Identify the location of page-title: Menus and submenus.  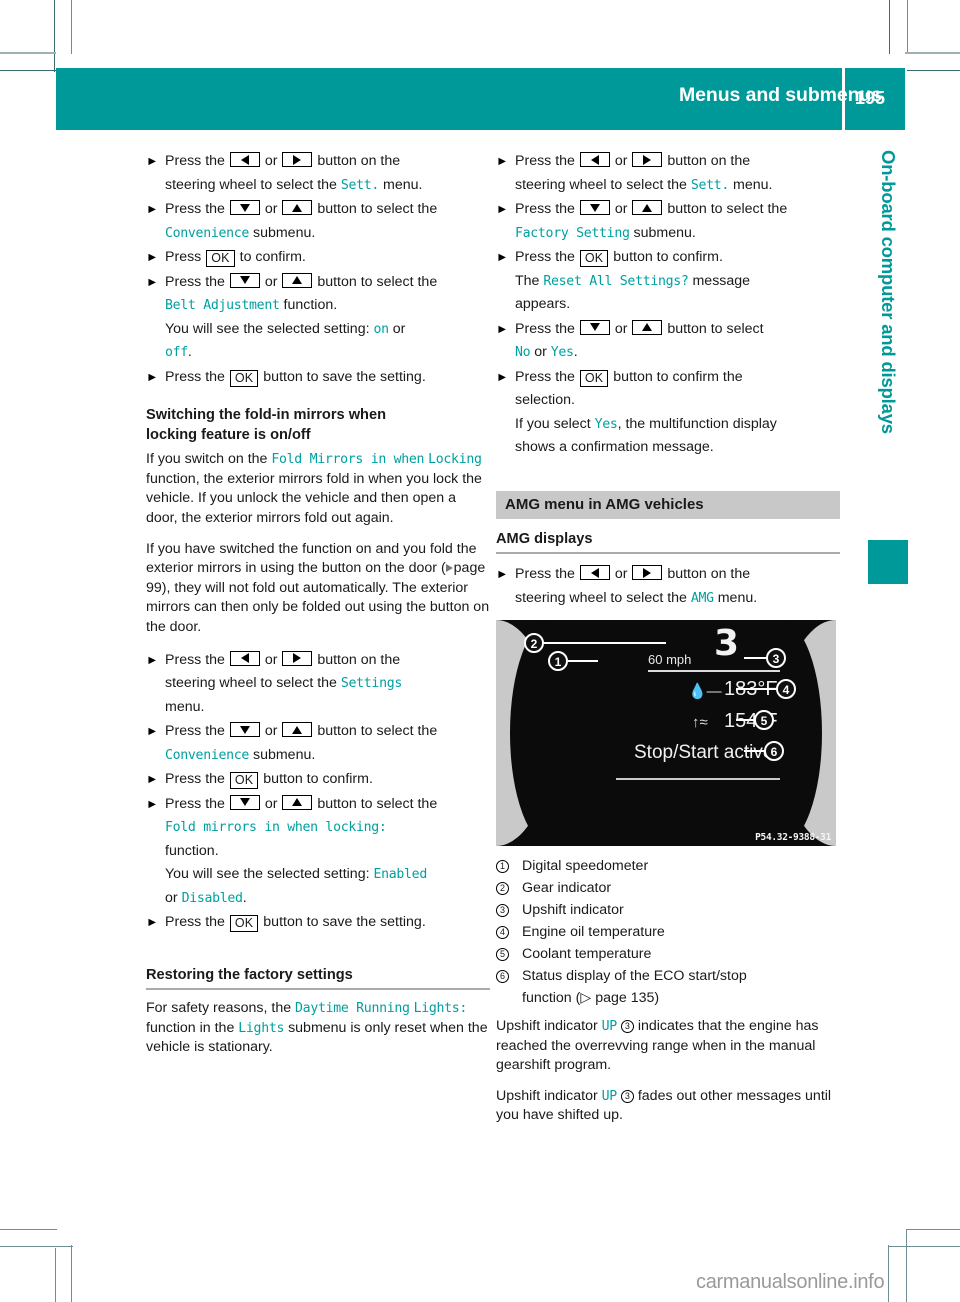
(780, 95).